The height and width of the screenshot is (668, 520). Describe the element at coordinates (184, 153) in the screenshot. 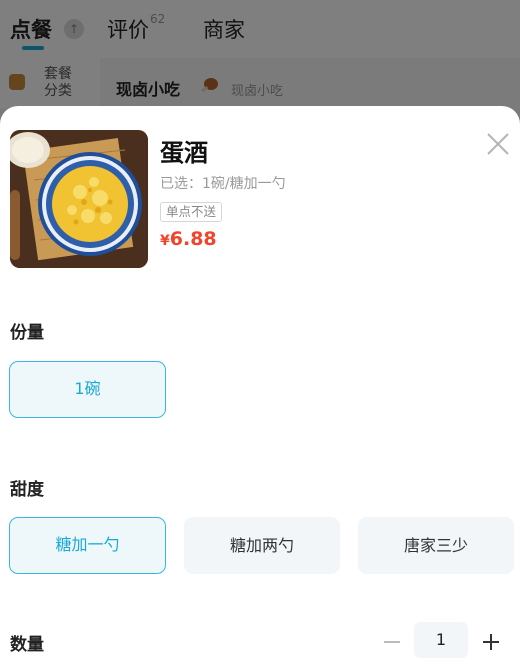

I see `product-name: 蛋酒` at that location.